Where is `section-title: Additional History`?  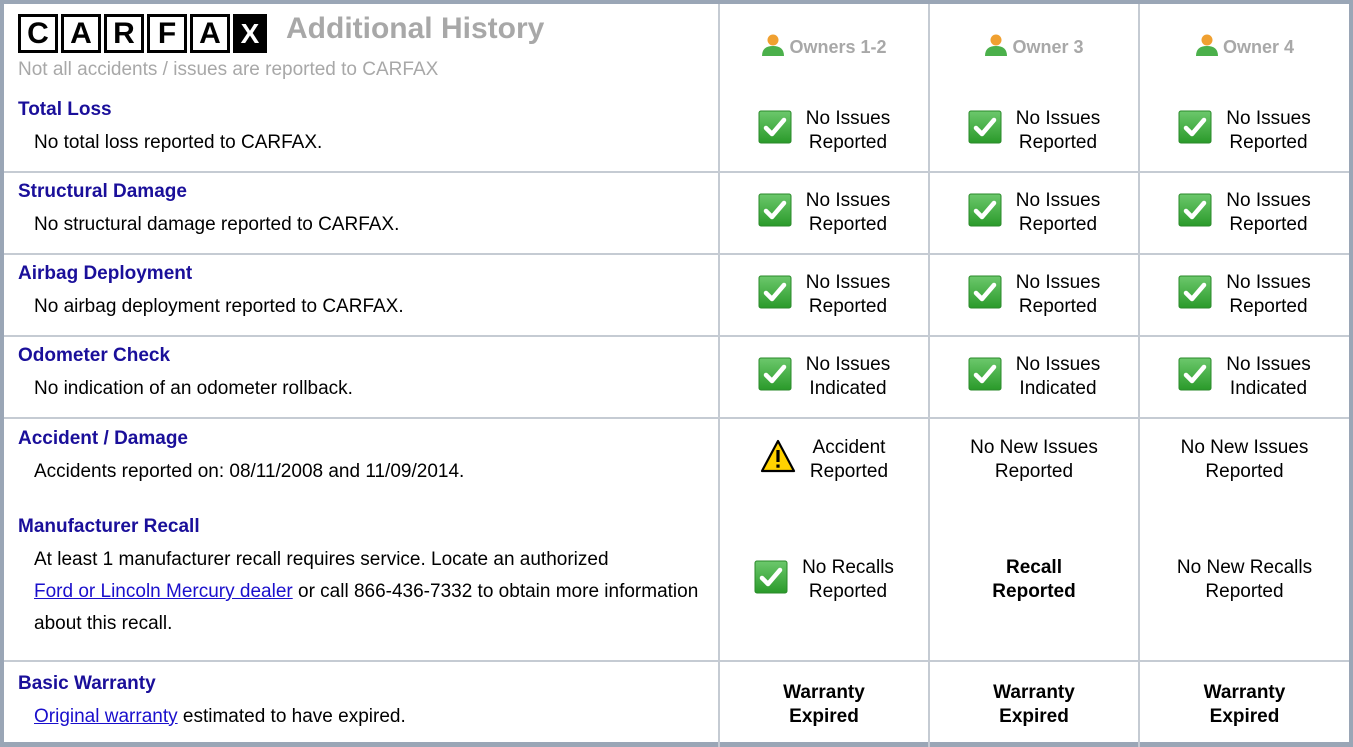 section-title: Additional History is located at coordinates (415, 28).